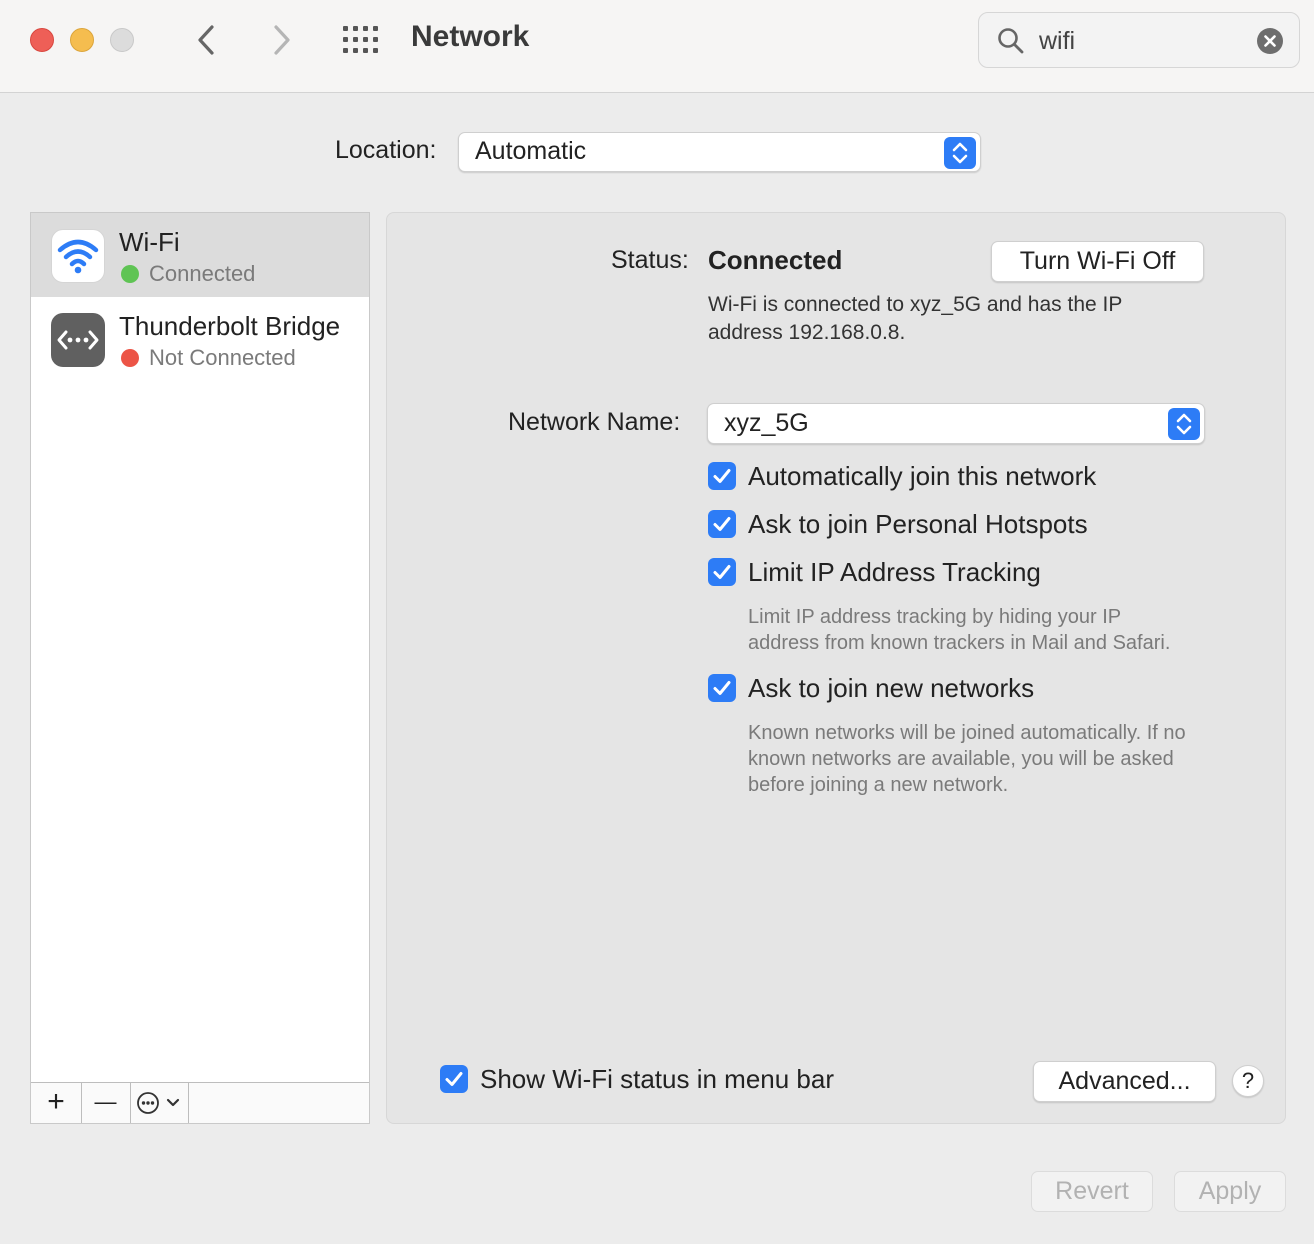  I want to click on wifi-icon, so click(78, 256).